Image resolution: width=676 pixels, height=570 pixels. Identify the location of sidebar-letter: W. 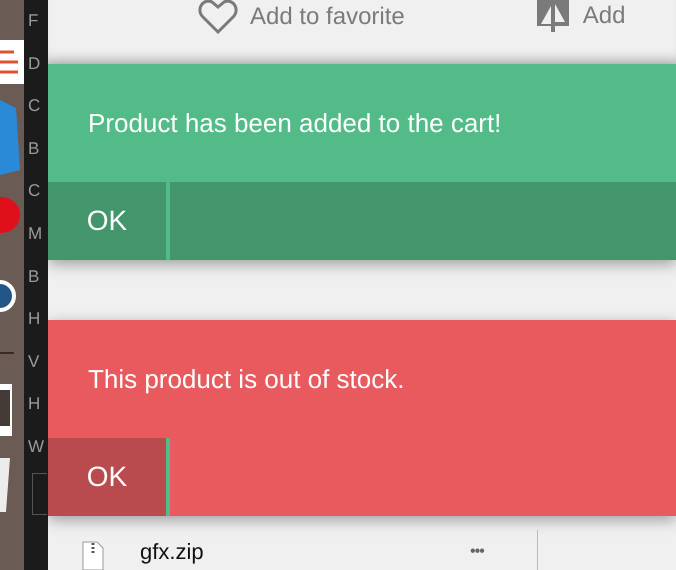
(36, 447).